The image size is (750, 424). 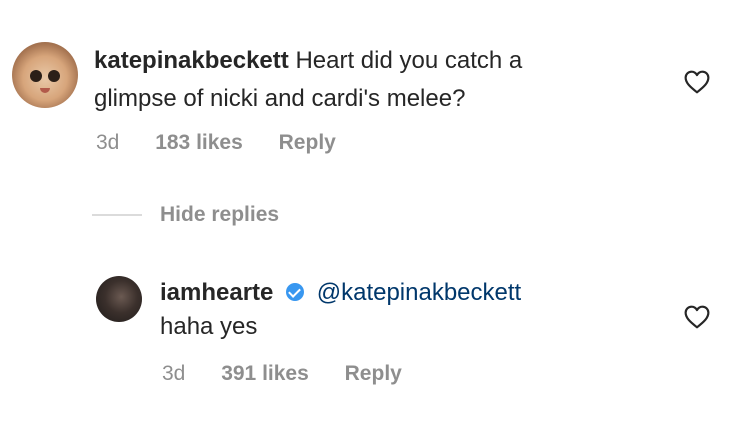 I want to click on comment-username: katepinakbeckett, so click(x=191, y=60).